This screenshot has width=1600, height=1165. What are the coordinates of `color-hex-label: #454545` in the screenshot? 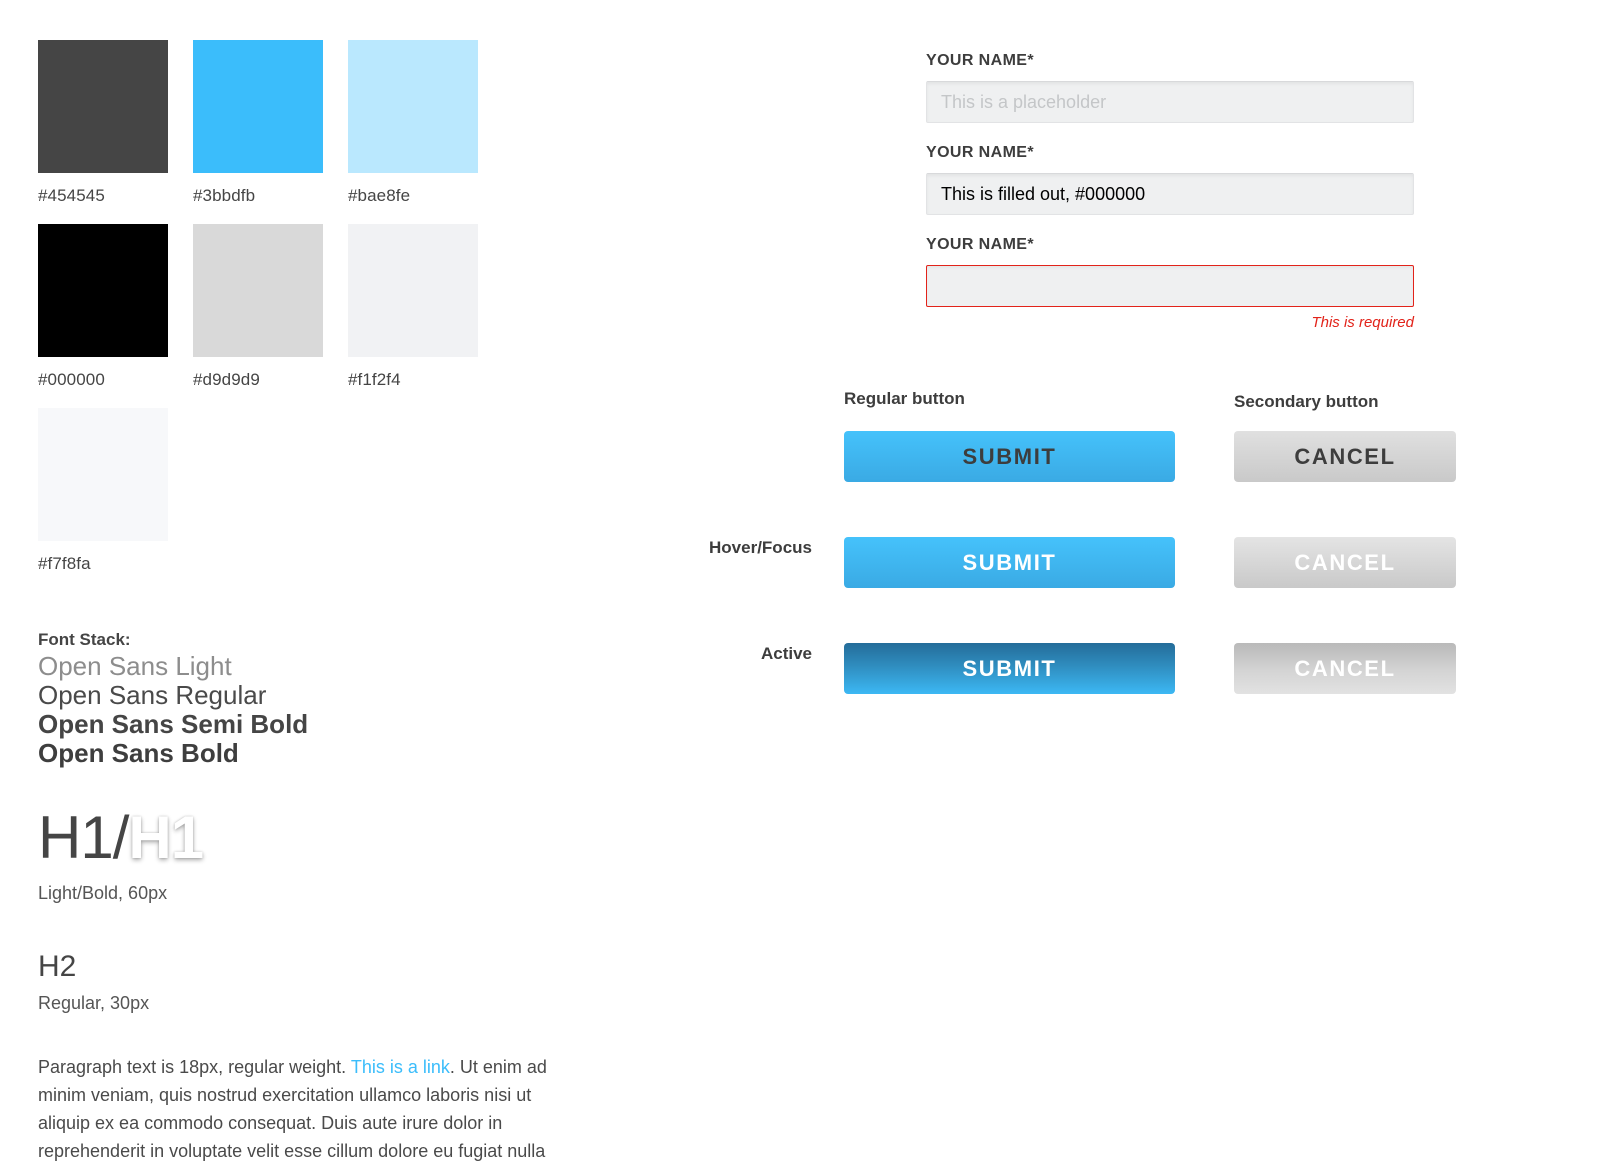 It's located at (71, 195).